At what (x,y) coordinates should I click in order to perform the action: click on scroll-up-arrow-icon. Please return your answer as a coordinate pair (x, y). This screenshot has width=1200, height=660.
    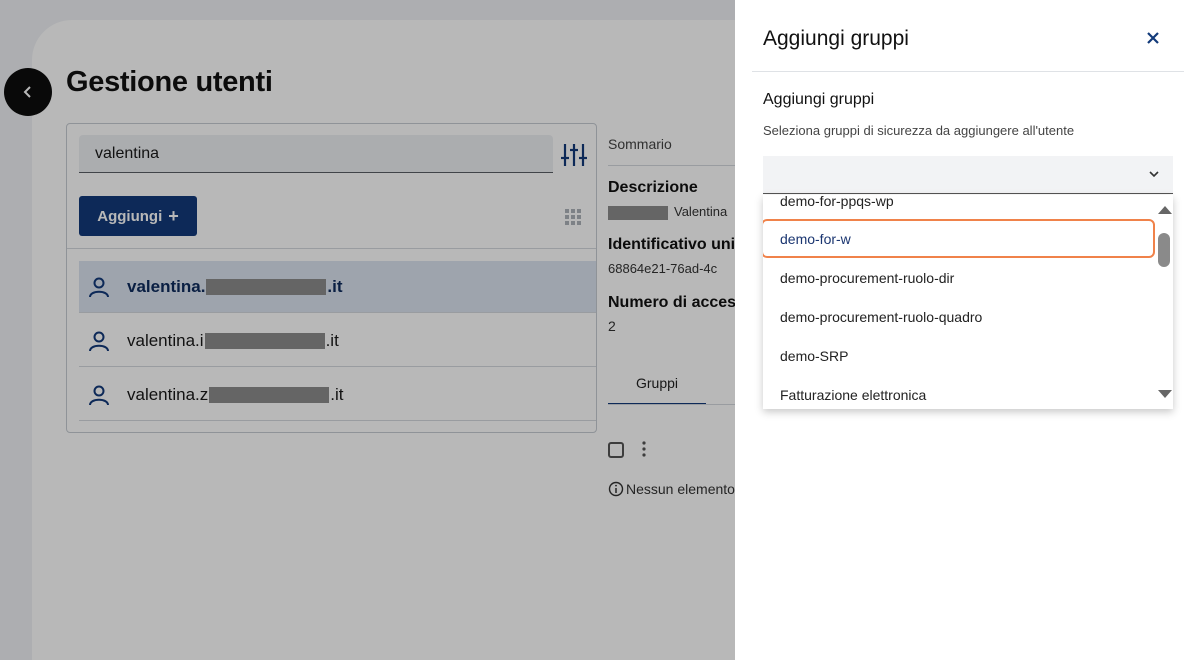
    Looking at the image, I should click on (1165, 210).